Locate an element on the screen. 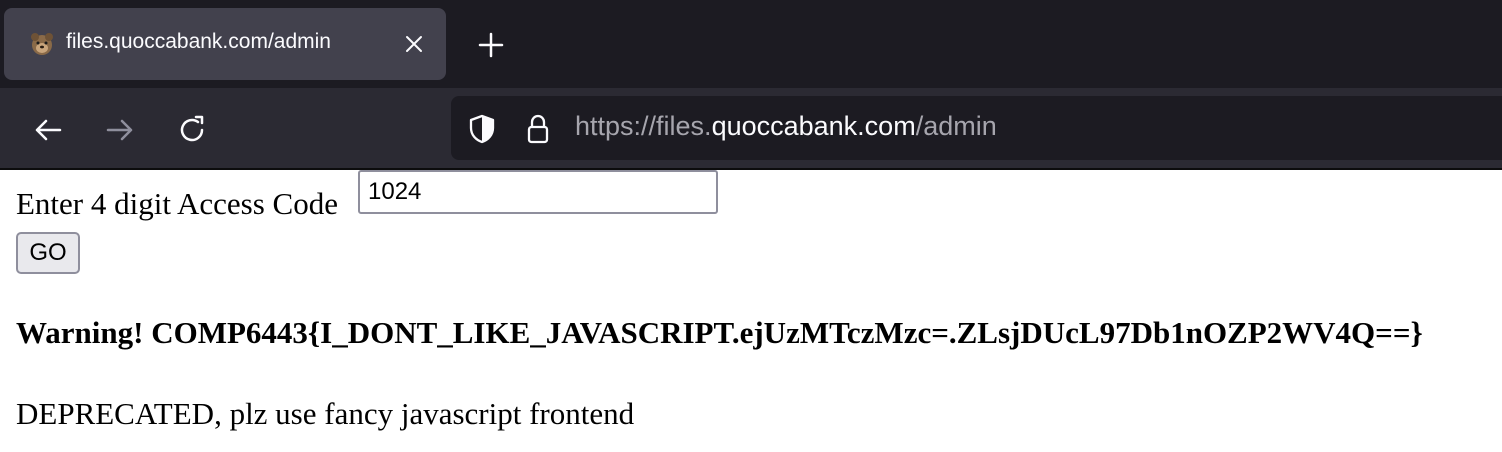 Image resolution: width=1502 pixels, height=452 pixels. active-tab: files.quoccabank.com/admin is located at coordinates (225, 44).